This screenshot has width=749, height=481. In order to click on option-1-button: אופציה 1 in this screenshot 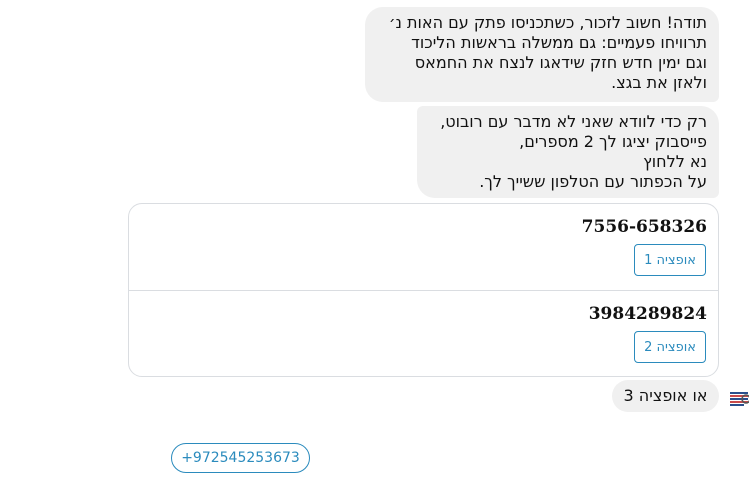, I will do `click(670, 260)`.